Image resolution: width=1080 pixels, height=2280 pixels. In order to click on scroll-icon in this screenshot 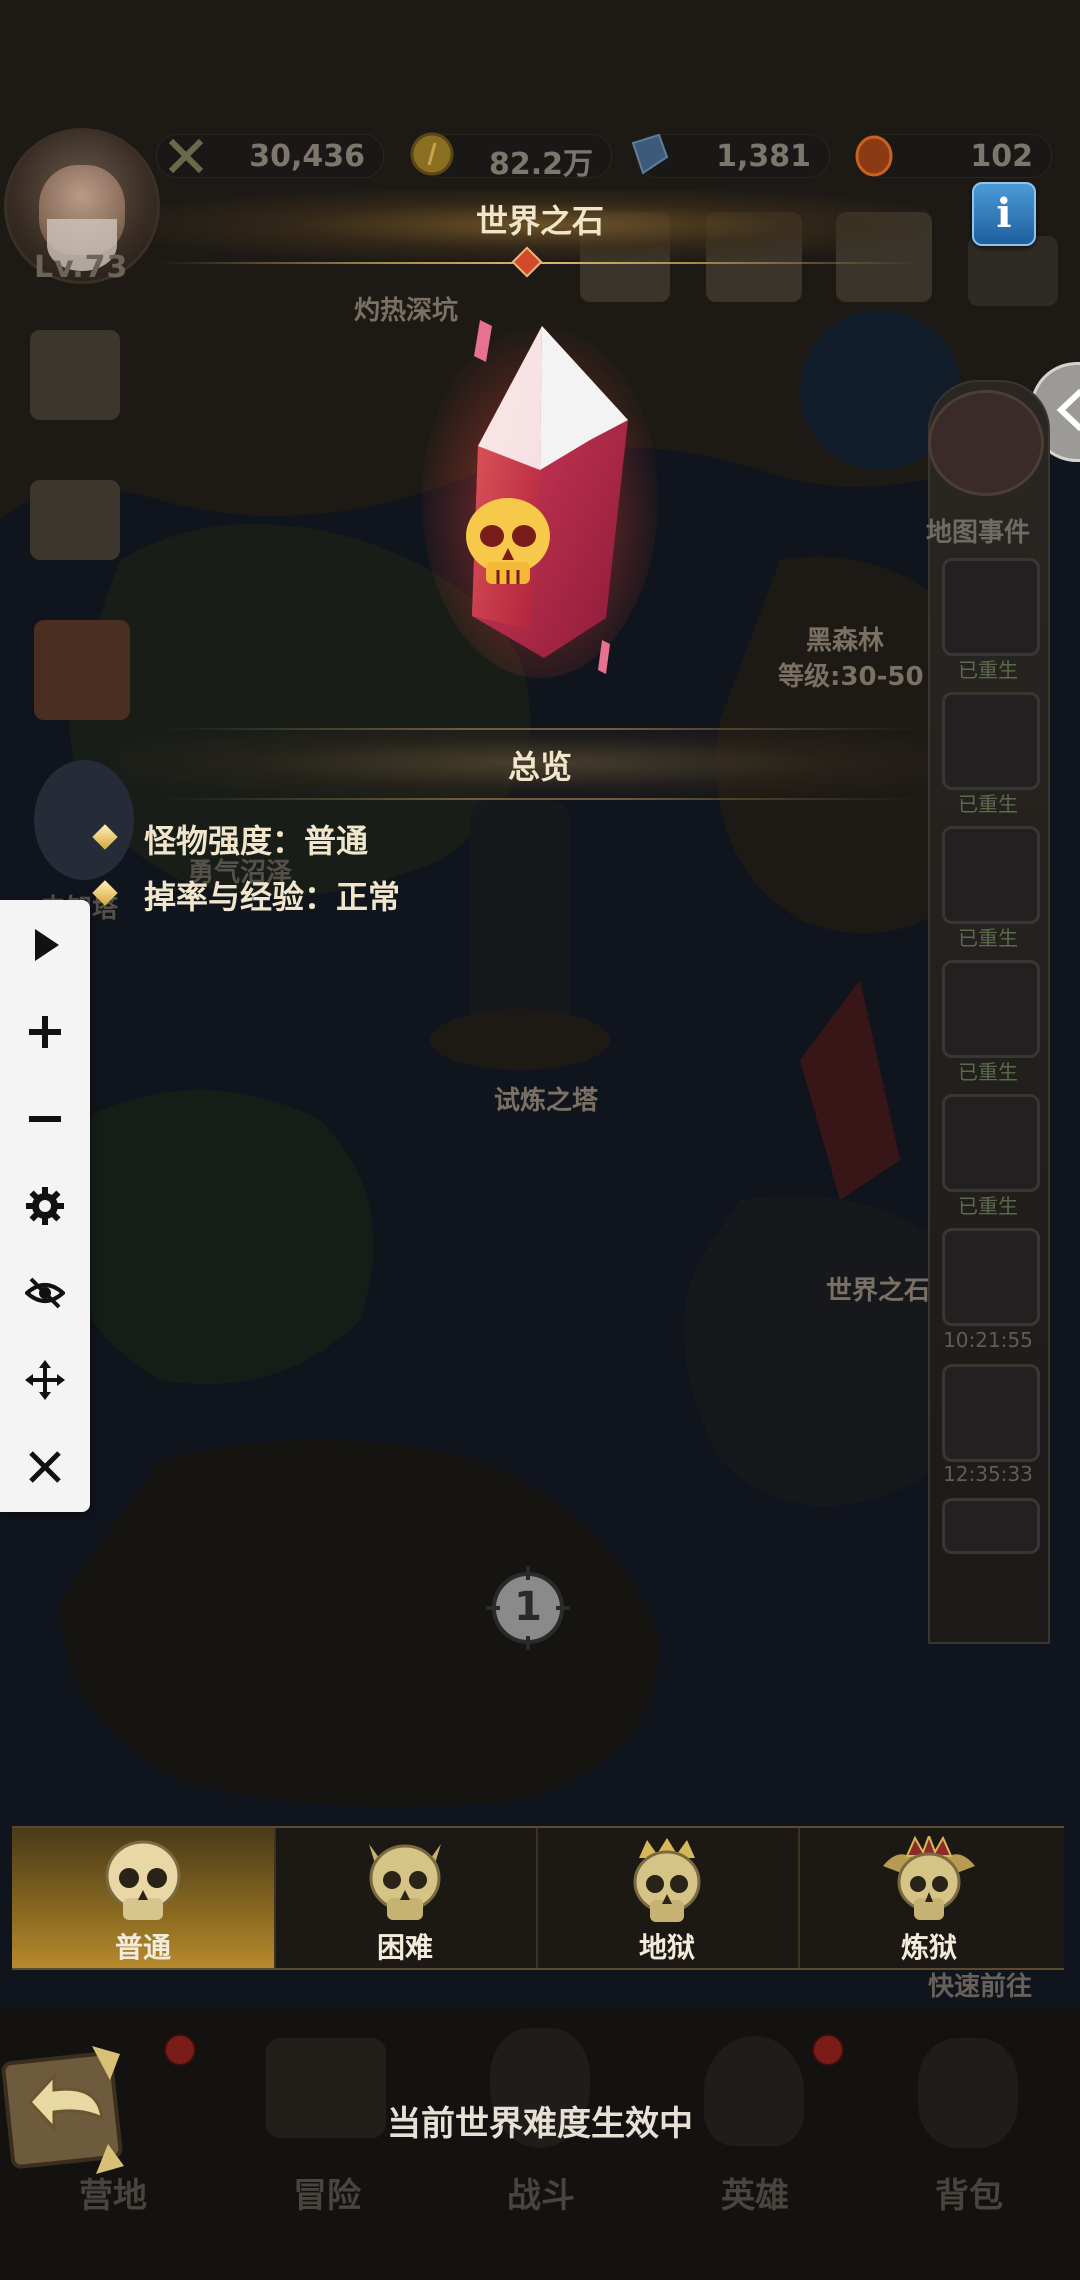, I will do `click(75, 375)`.